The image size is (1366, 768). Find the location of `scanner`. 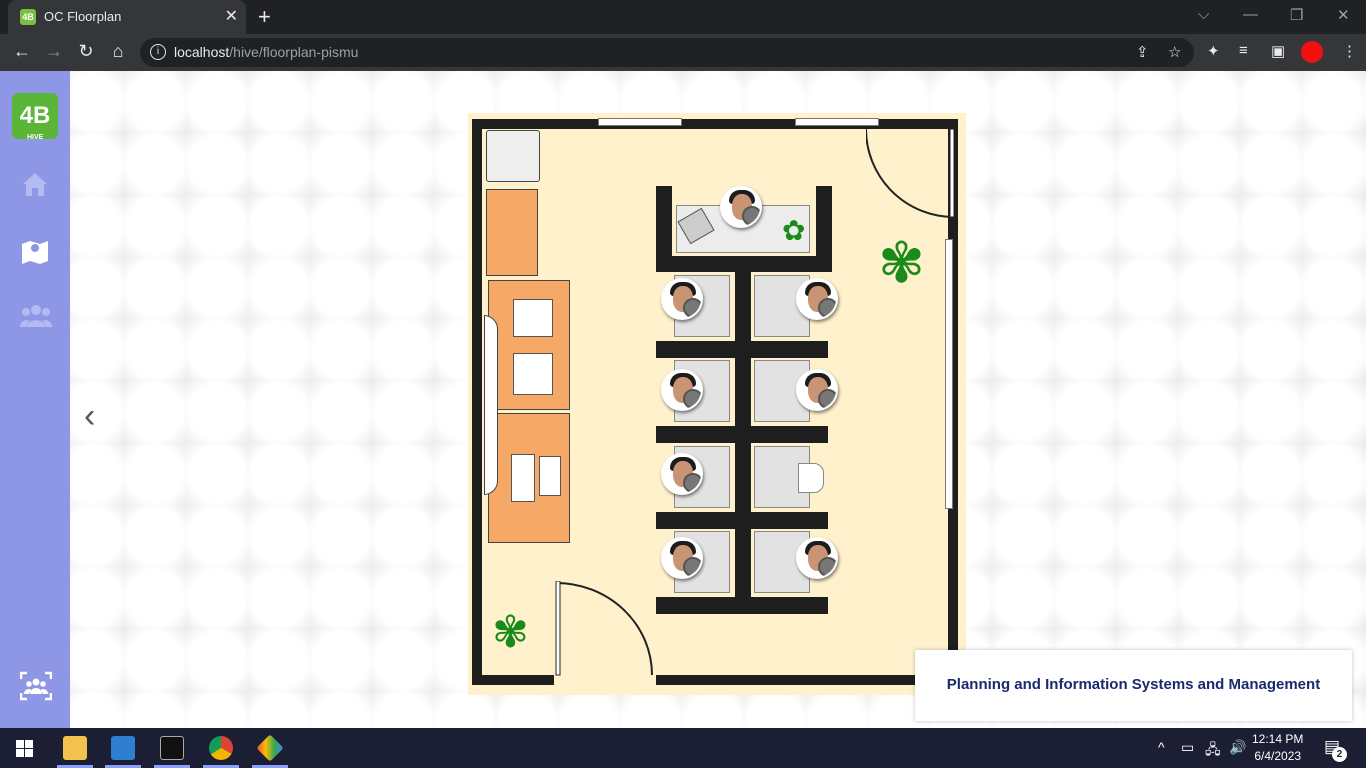

scanner is located at coordinates (550, 476).